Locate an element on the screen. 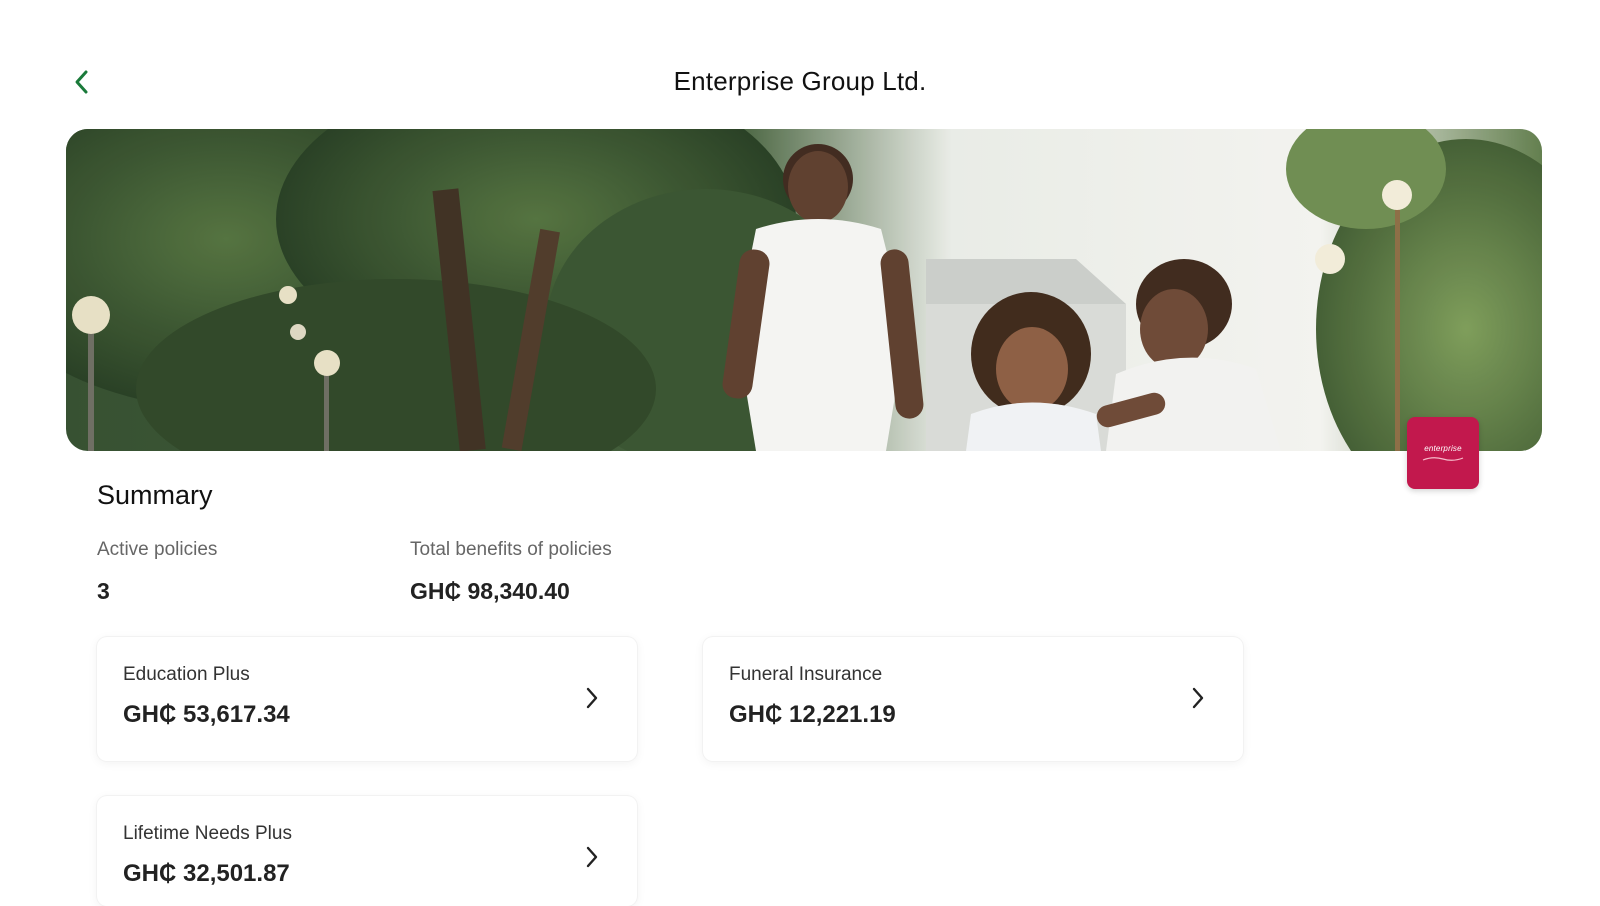  total-benefits-value: GH₵ 98,340.40 is located at coordinates (490, 591).